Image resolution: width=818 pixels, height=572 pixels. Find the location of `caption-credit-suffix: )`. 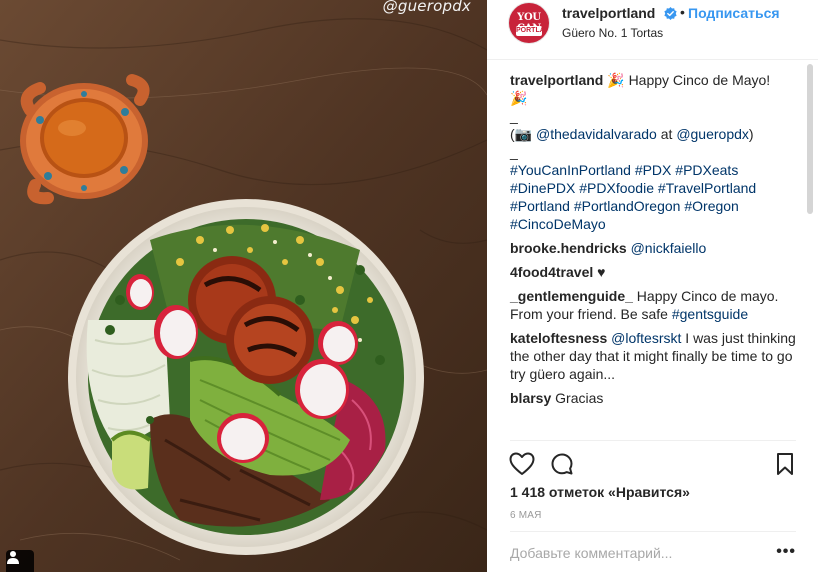

caption-credit-suffix: ) is located at coordinates (751, 134).